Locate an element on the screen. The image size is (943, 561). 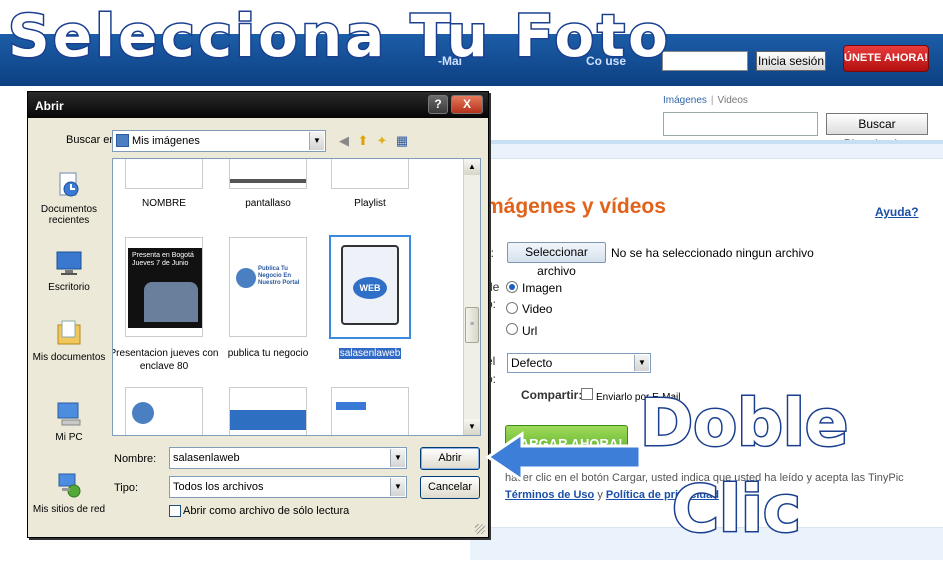
search-button: Buscar Photobucket is located at coordinates (877, 132).